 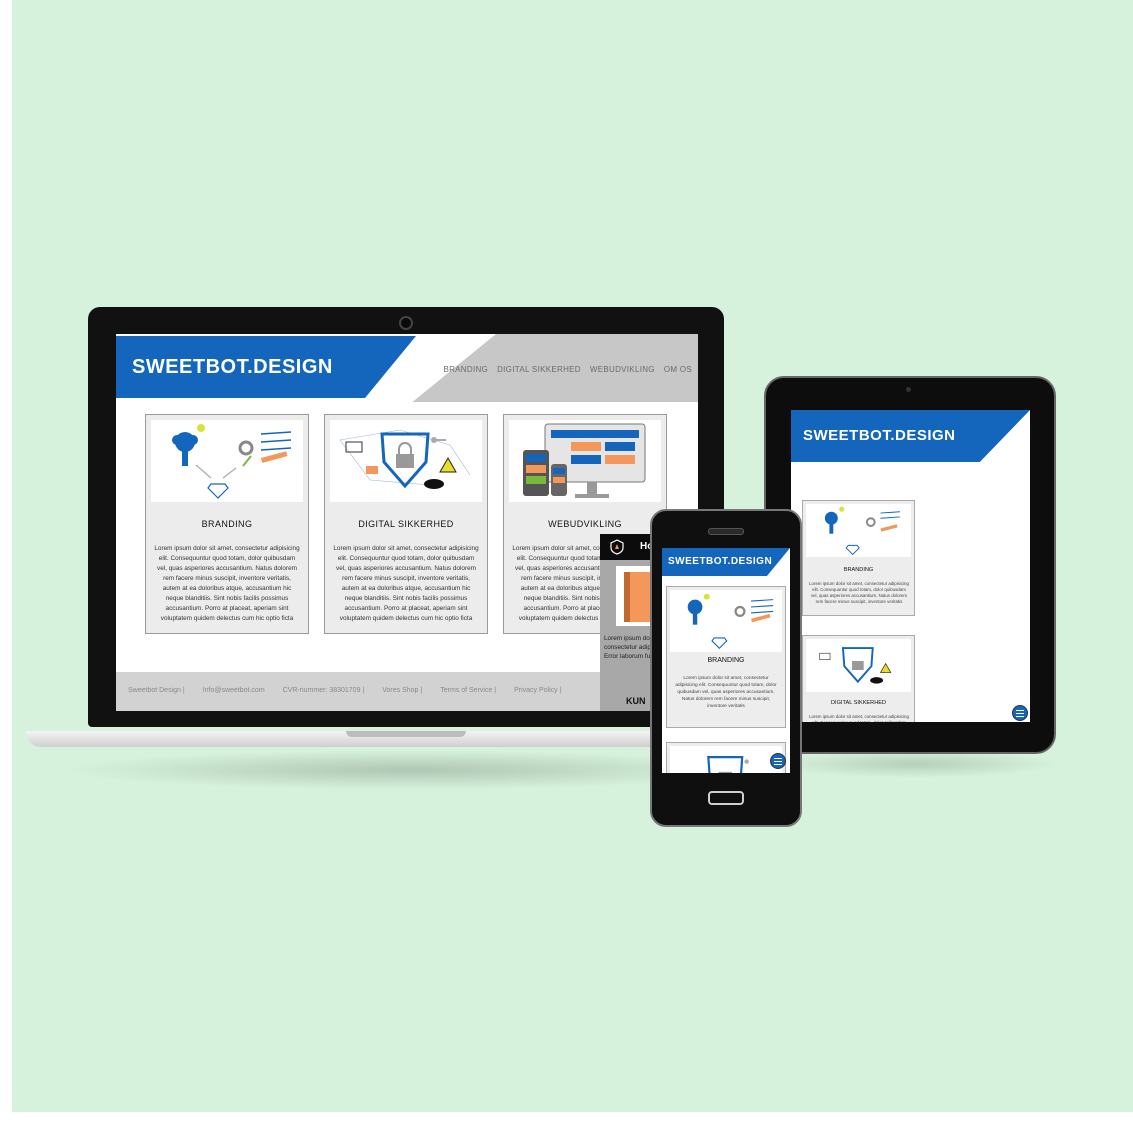 What do you see at coordinates (246, 448) in the screenshot?
I see `gear-icon` at bounding box center [246, 448].